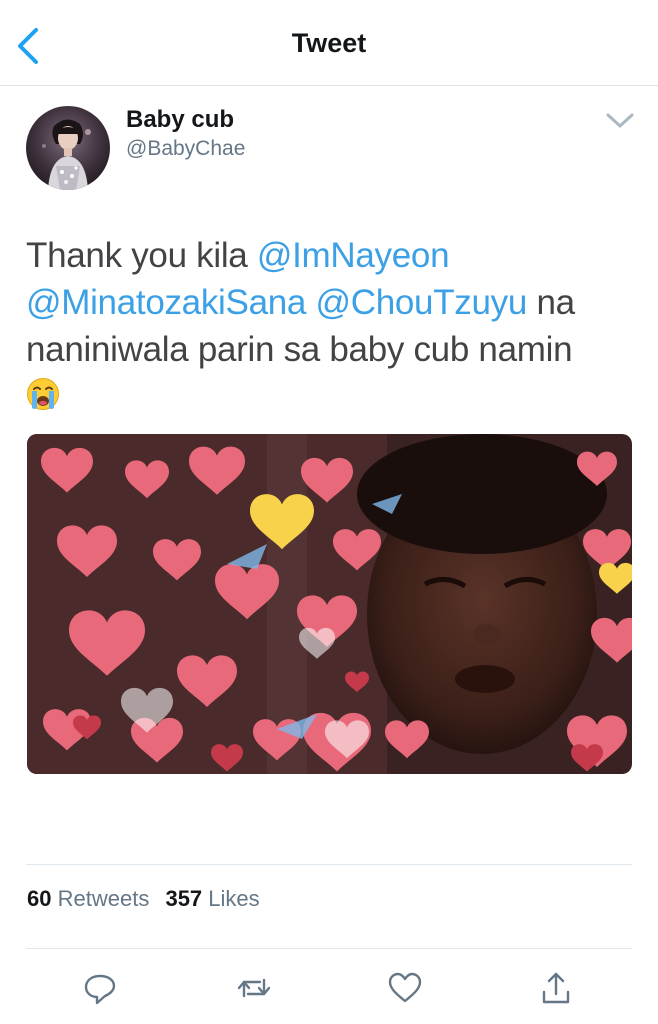  I want to click on page-title: Tweet, so click(329, 43).